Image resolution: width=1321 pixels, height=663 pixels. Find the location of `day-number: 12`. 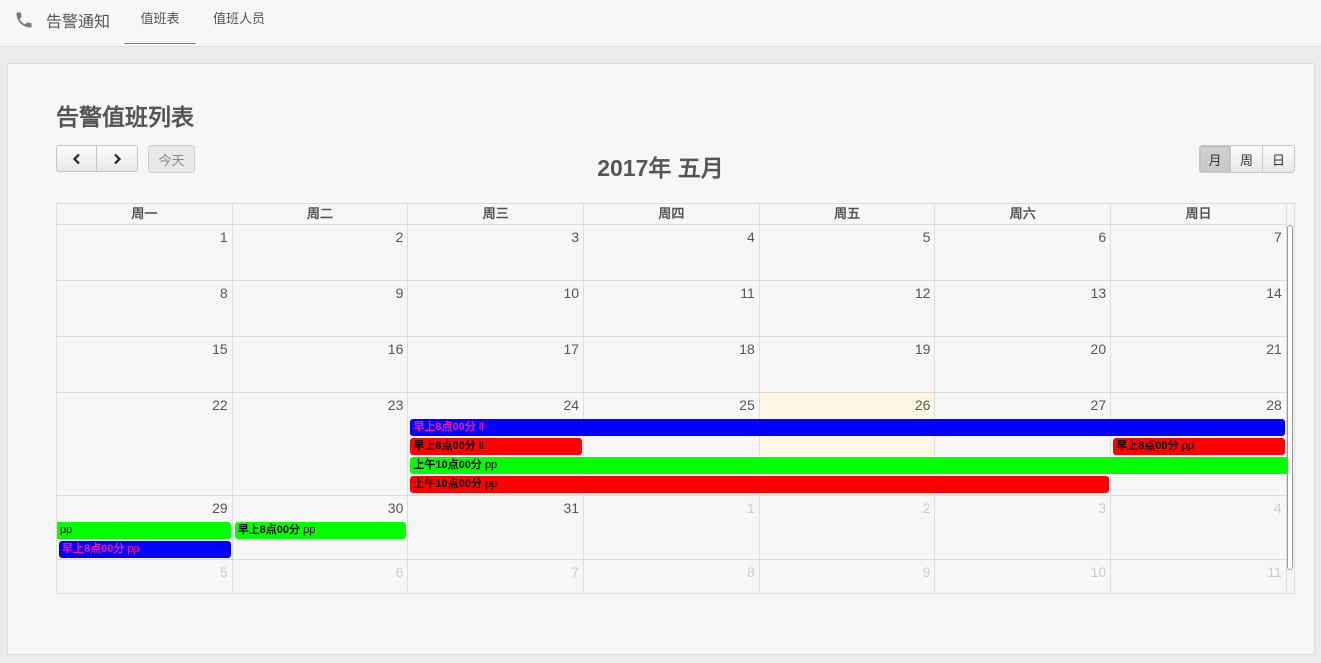

day-number: 12 is located at coordinates (922, 293).